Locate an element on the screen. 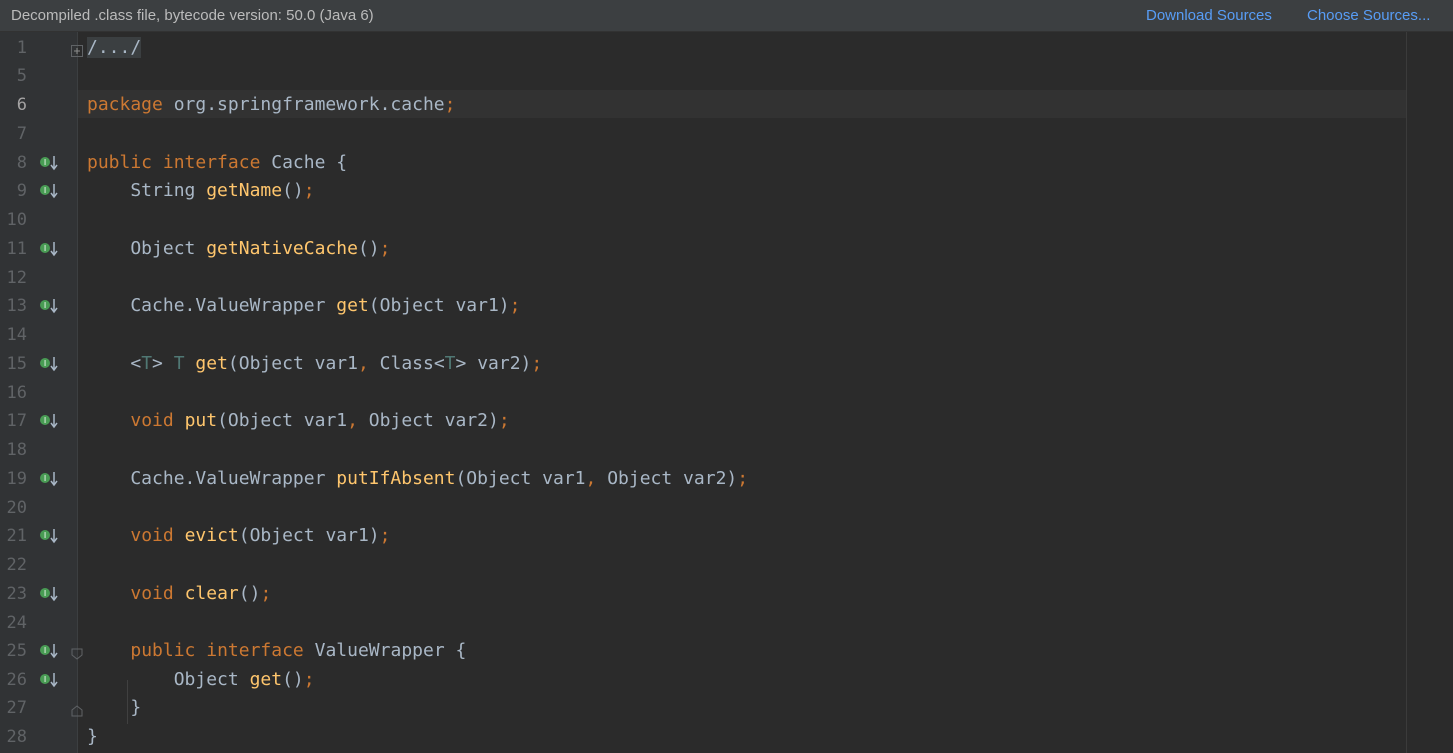 The height and width of the screenshot is (753, 1453). code-line: 1 /.../ is located at coordinates (726, 48).